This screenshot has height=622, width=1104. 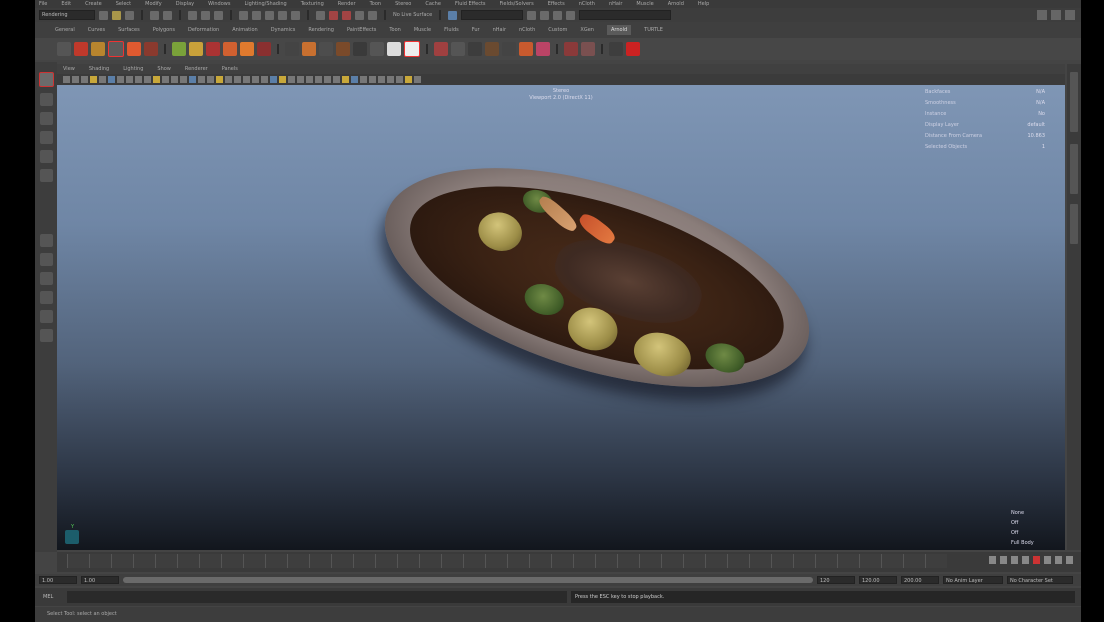 What do you see at coordinates (218, 15) in the screenshot?
I see `select-component-icon` at bounding box center [218, 15].